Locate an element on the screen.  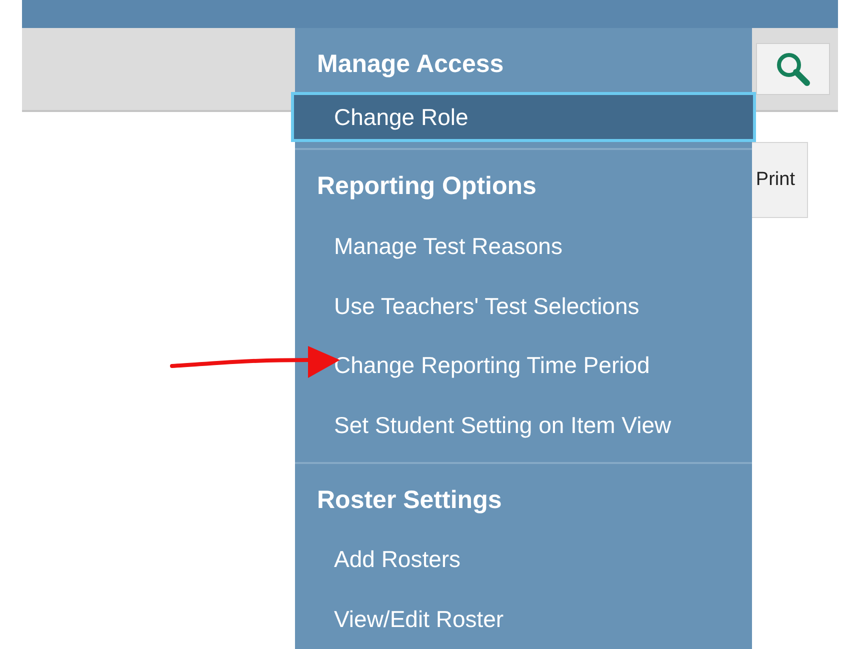
menu-section-heading: Manage Access is located at coordinates (410, 64).